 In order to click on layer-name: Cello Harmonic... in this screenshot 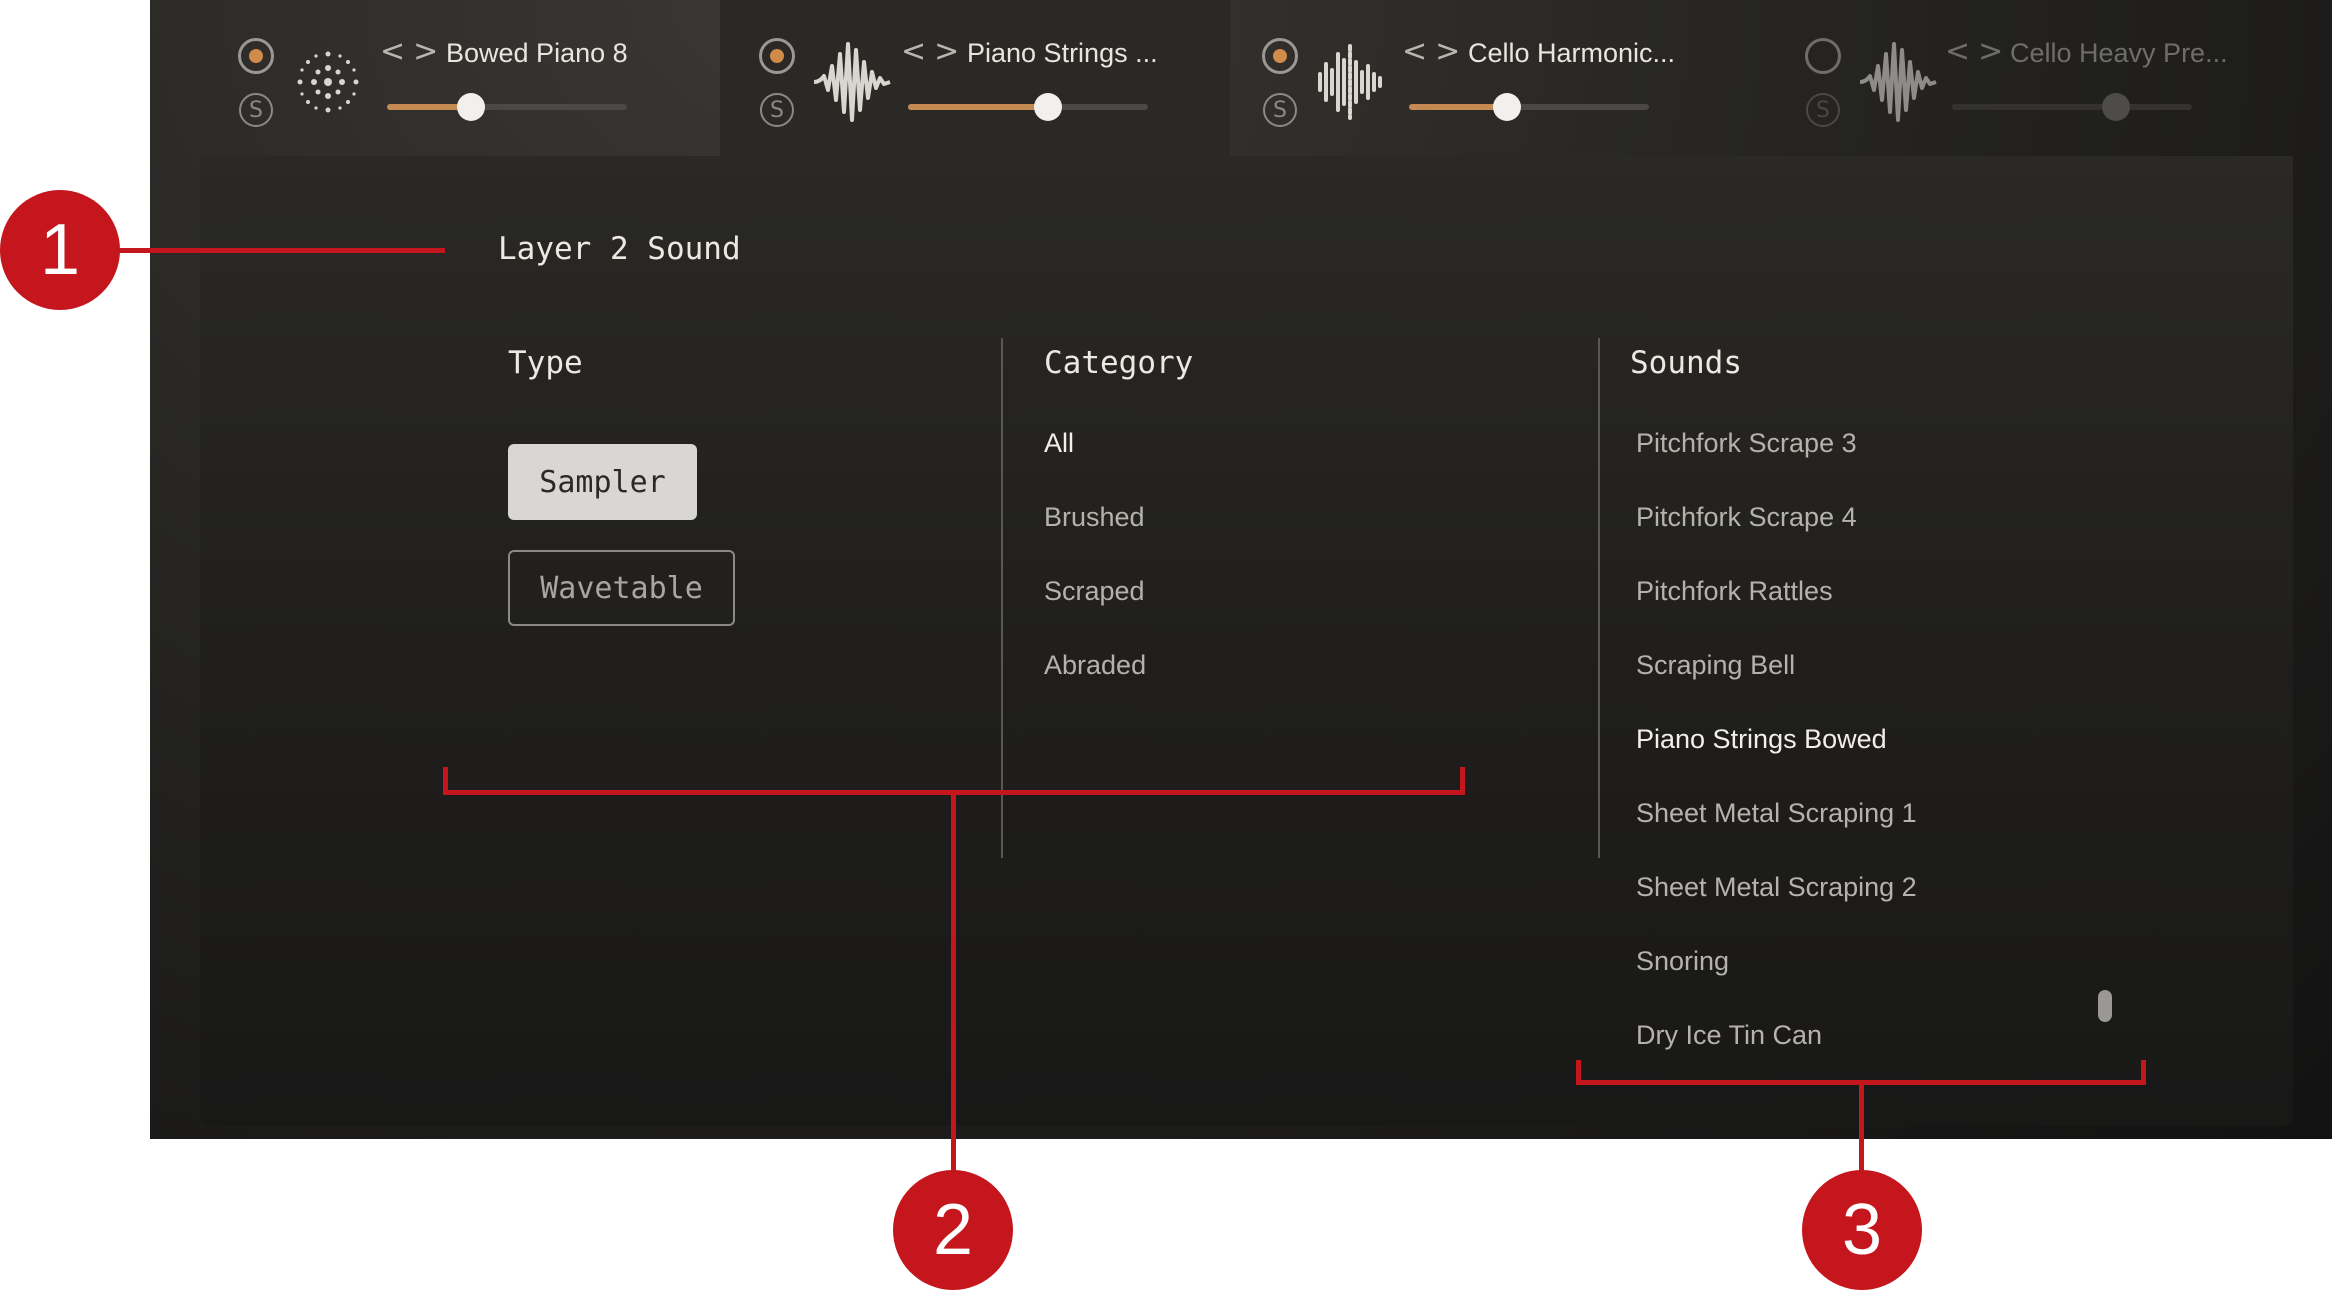, I will do `click(1571, 53)`.